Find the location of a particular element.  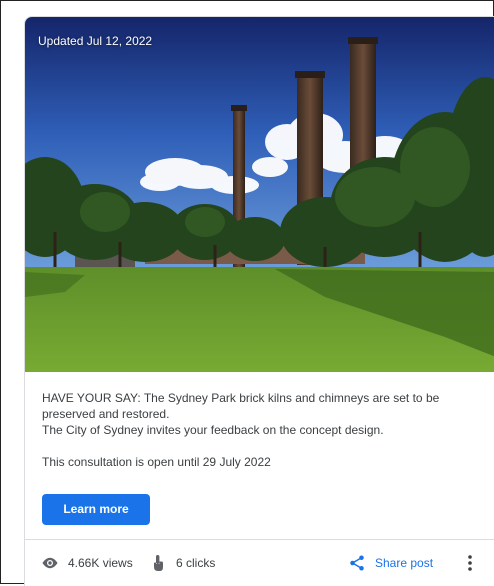

share-post-label: Share post is located at coordinates (404, 563).